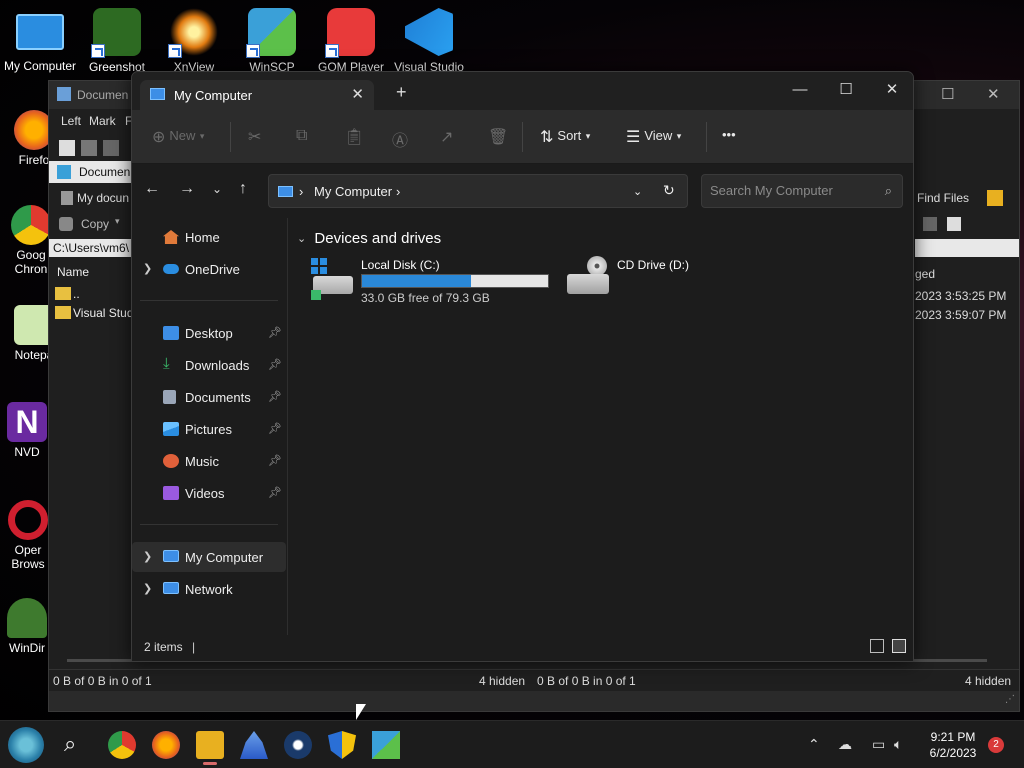 This screenshot has height=768, width=1024. What do you see at coordinates (522, 91) in the screenshot?
I see `explorer-titlebar: My Computer ✕ + — ☐ ✕` at bounding box center [522, 91].